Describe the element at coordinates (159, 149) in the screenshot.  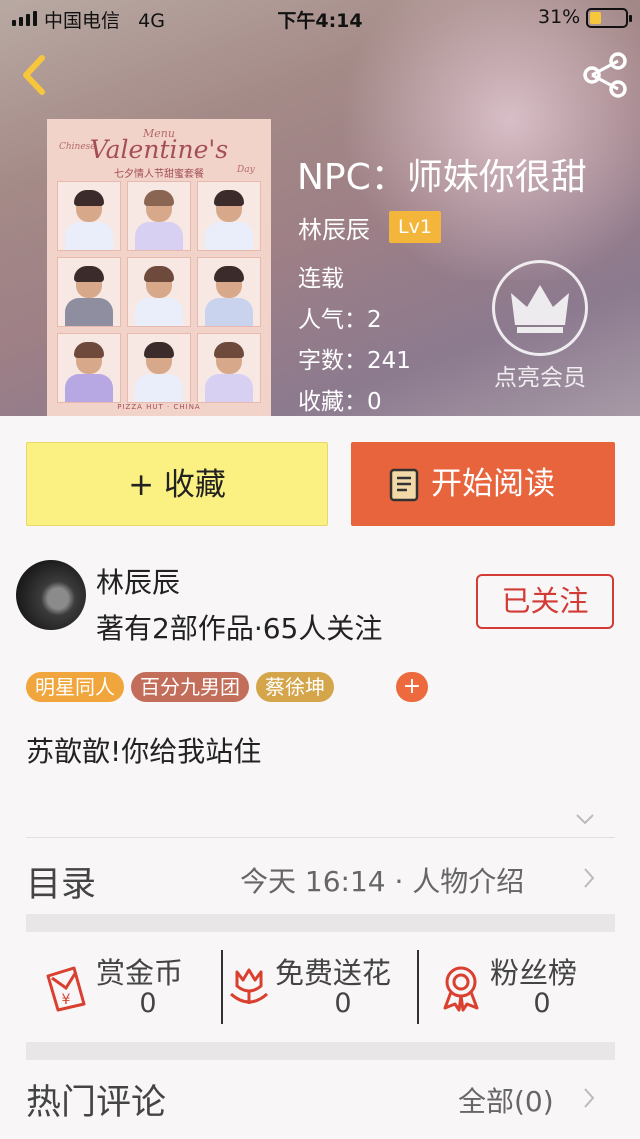
I see `cover-title: Valentine's` at that location.